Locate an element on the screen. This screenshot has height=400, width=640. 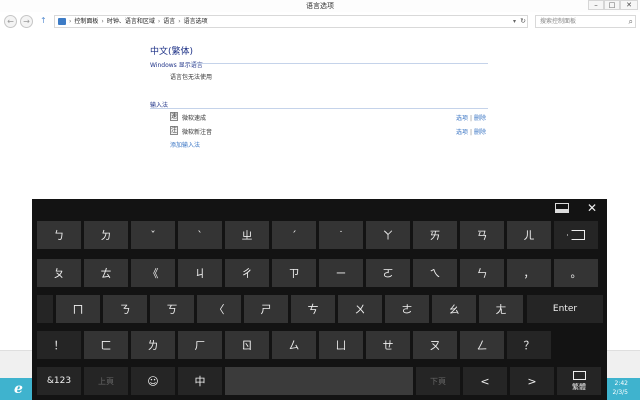
refresh-icon: ↻ is located at coordinates (523, 21).